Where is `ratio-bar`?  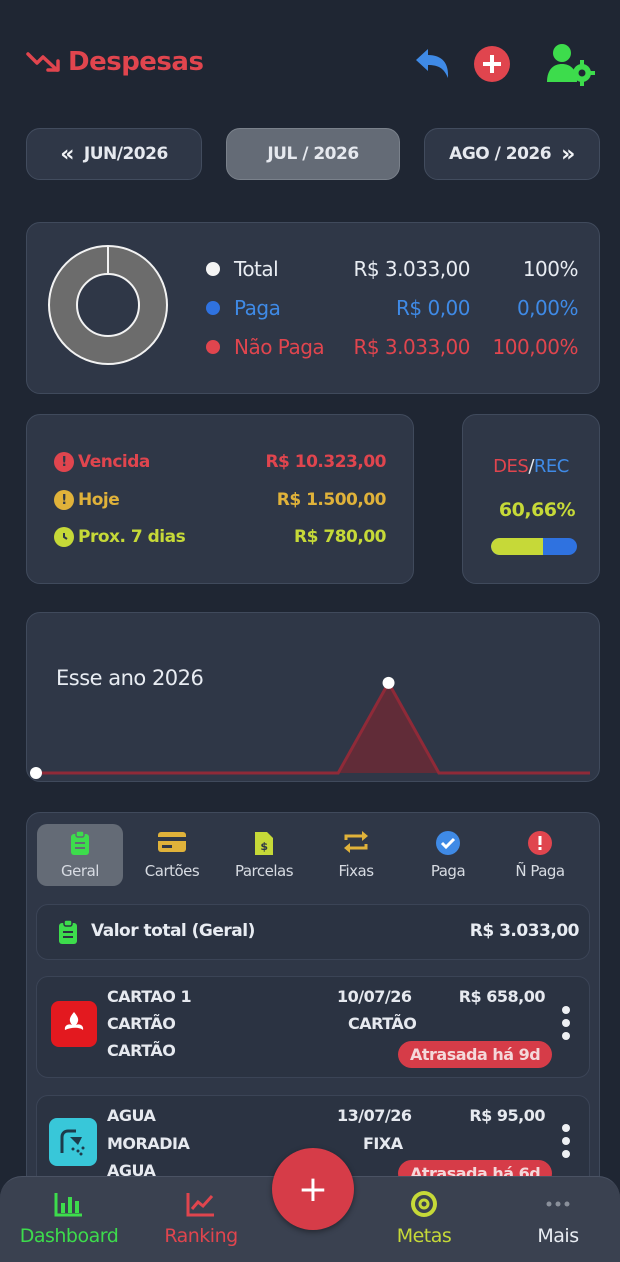 ratio-bar is located at coordinates (534, 546).